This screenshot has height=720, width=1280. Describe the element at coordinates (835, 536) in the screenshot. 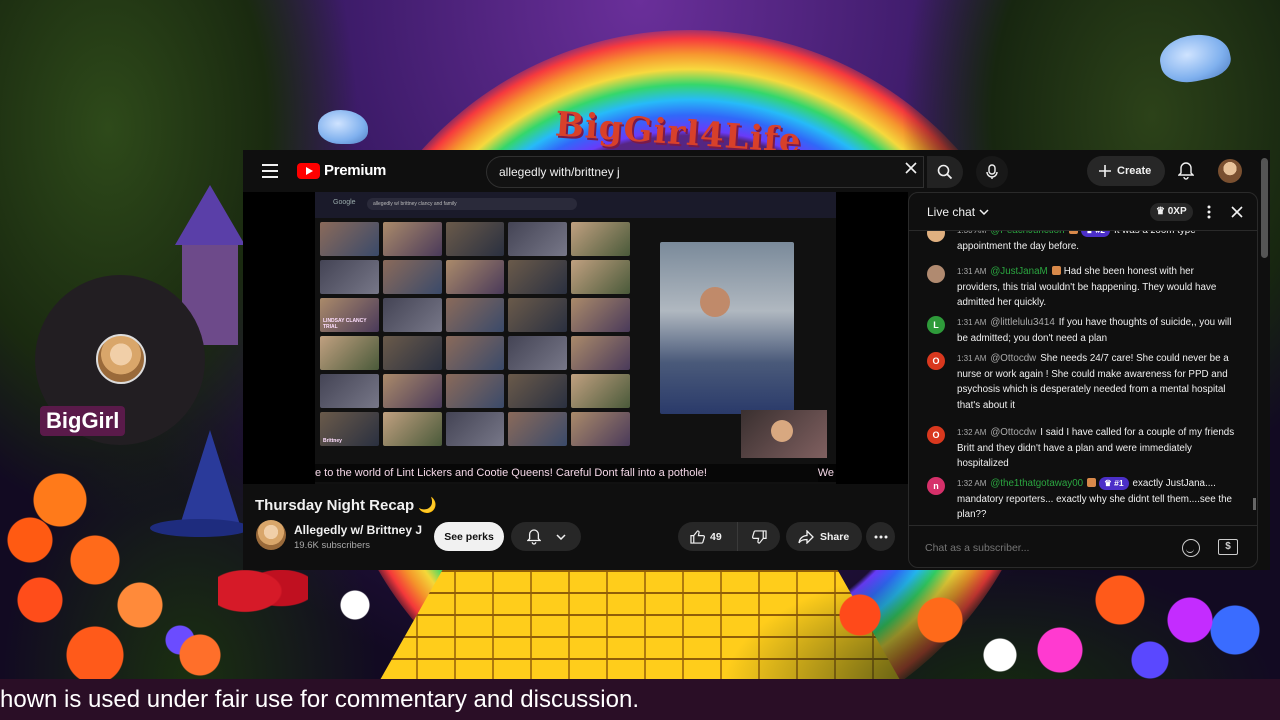

I see `share-label: Share` at that location.